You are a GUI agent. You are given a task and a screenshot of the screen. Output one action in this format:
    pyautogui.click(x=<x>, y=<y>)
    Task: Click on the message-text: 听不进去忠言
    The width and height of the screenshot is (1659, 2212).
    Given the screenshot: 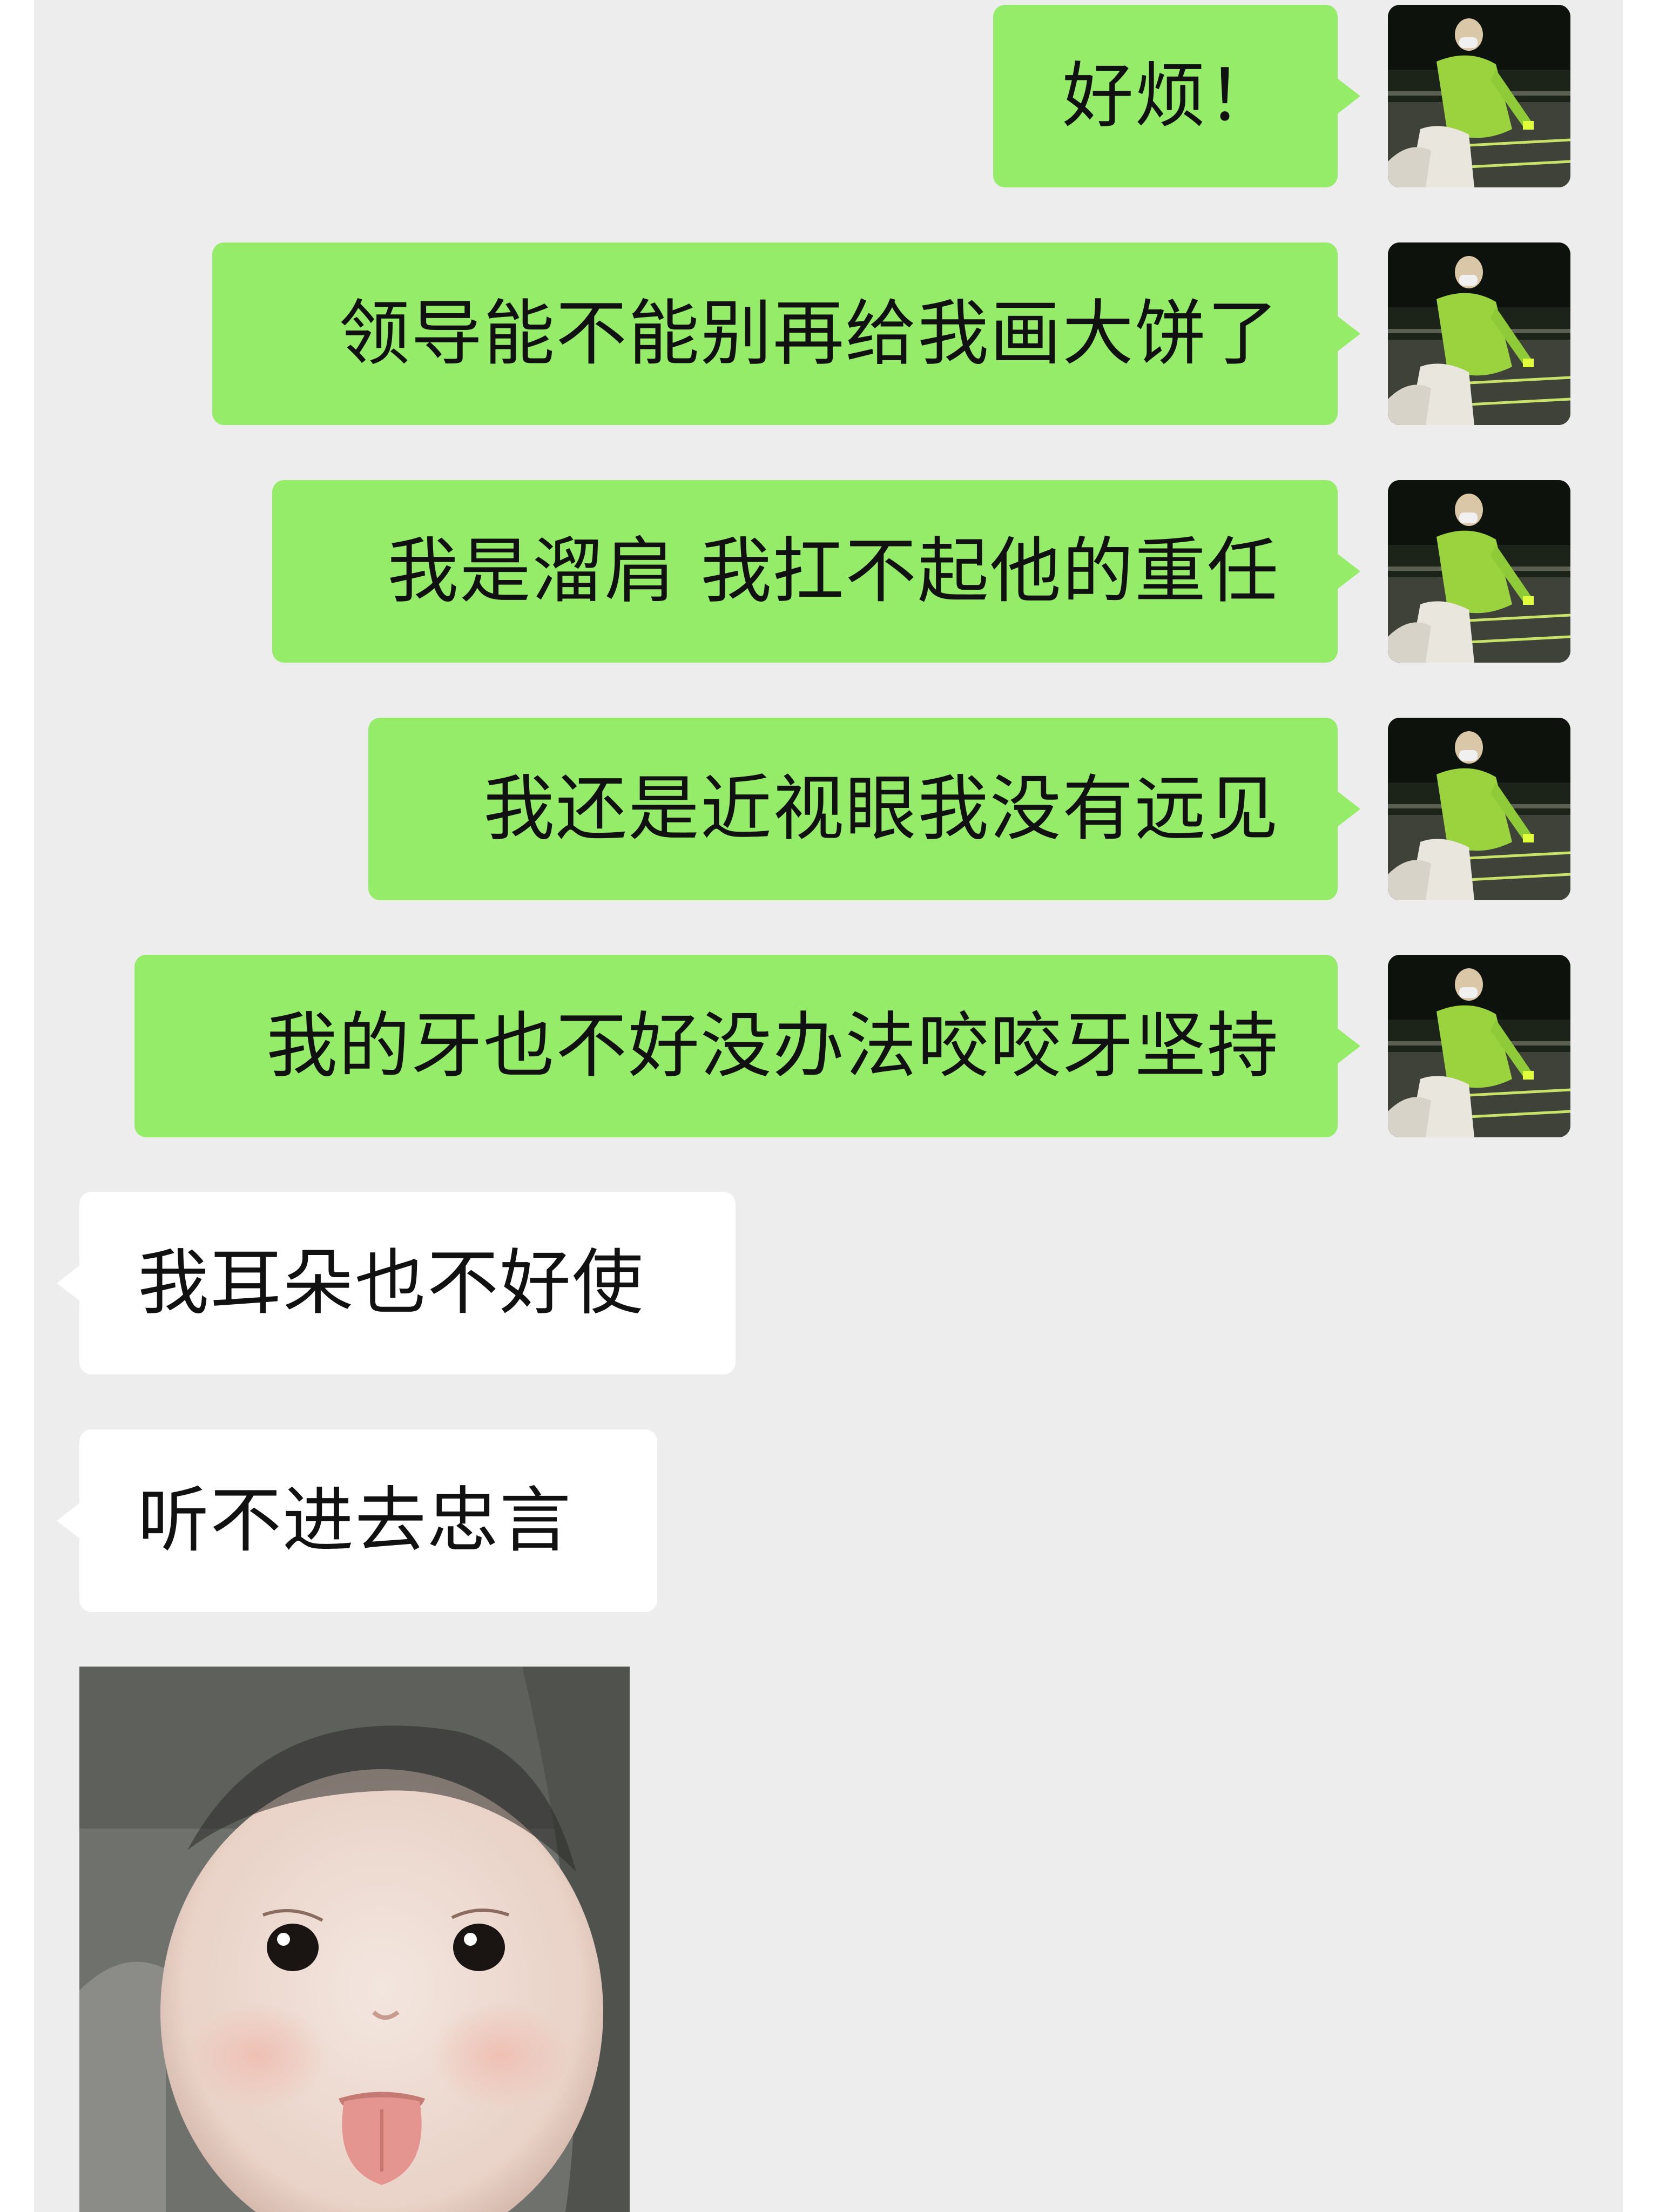 What is the action you would take?
    pyautogui.click(x=355, y=1520)
    